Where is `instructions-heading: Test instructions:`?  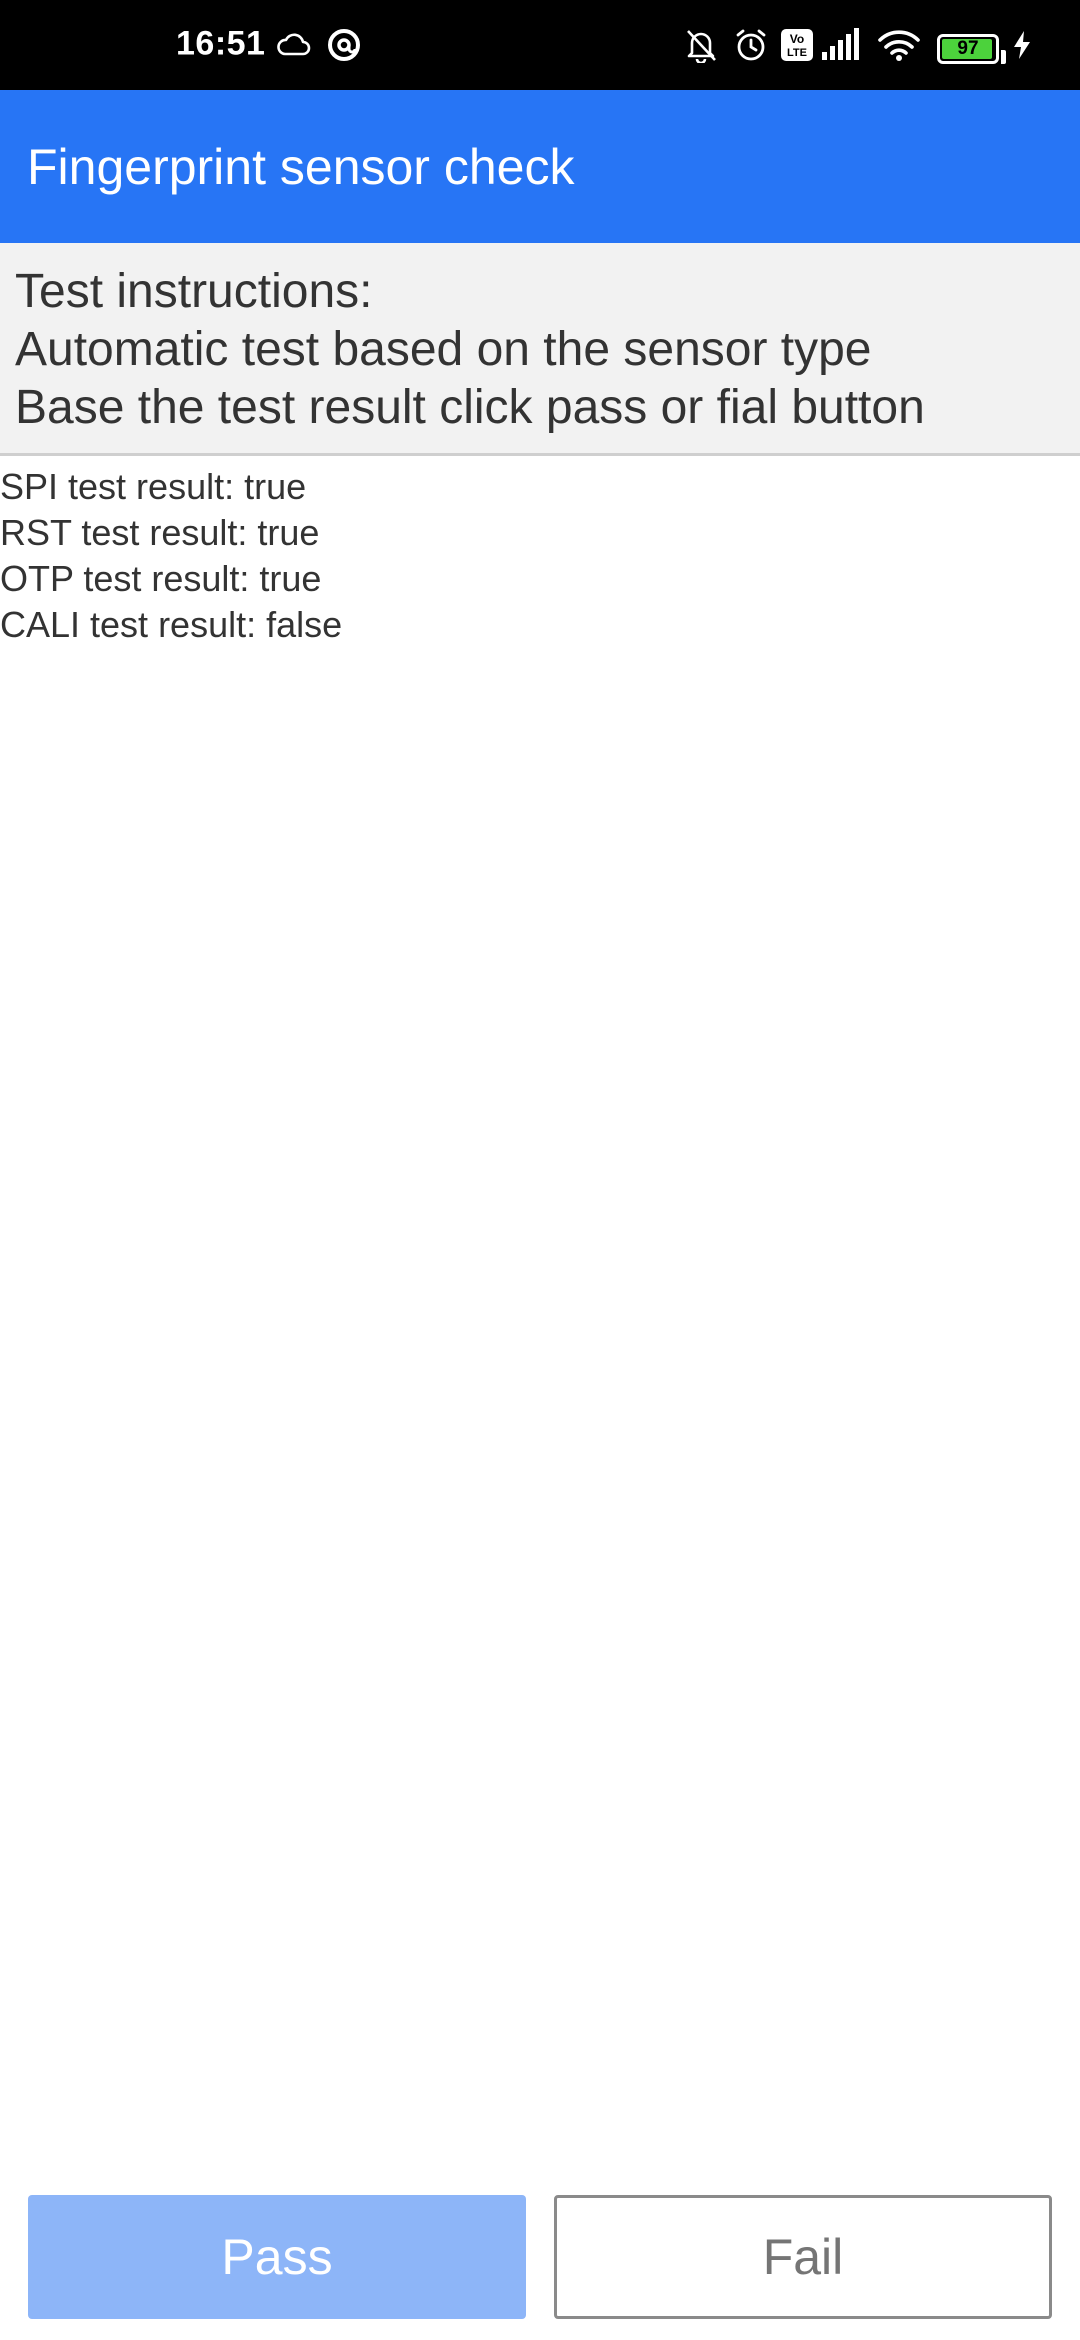 instructions-heading: Test instructions: is located at coordinates (194, 291).